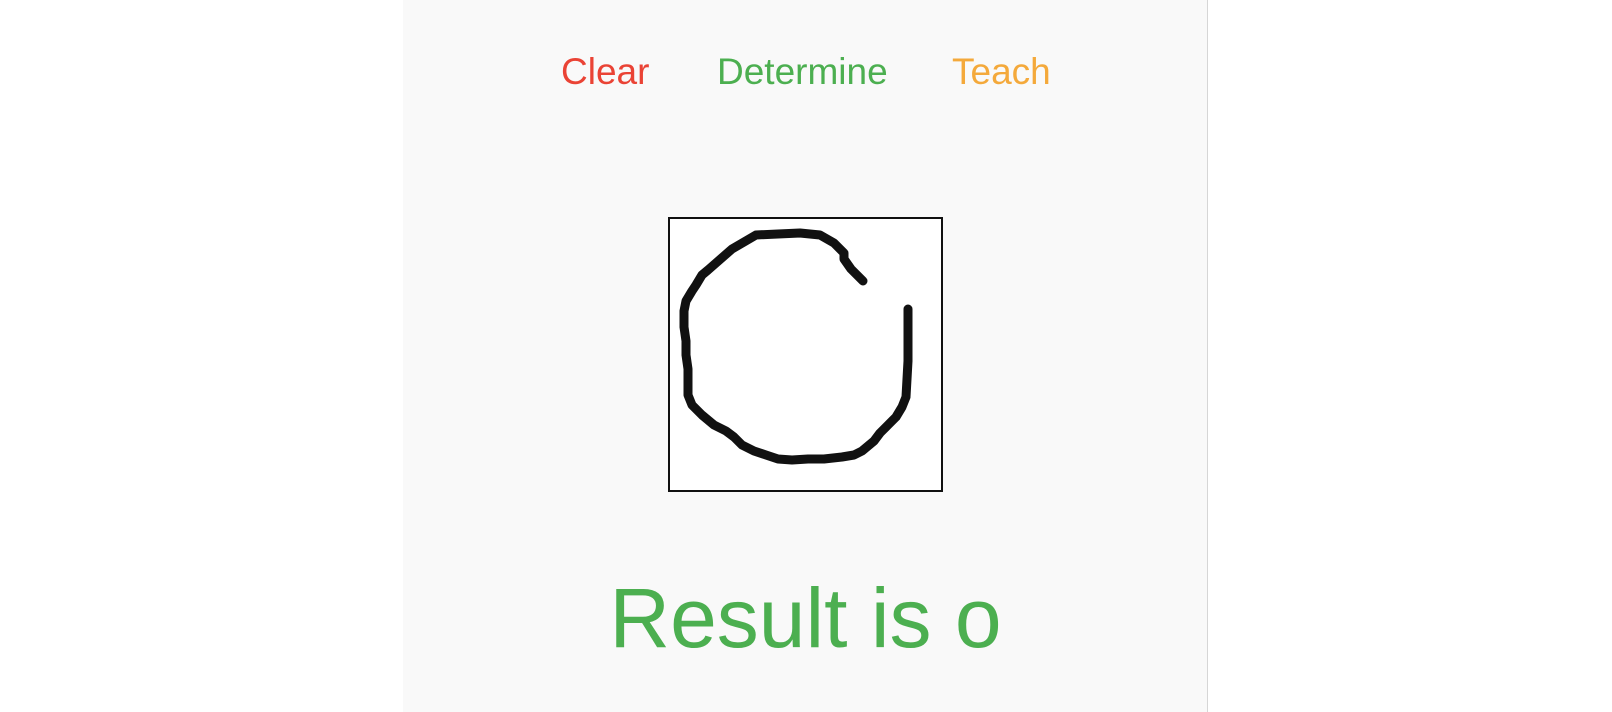 This screenshot has width=1612, height=712. I want to click on result-text: Result is o, so click(805, 618).